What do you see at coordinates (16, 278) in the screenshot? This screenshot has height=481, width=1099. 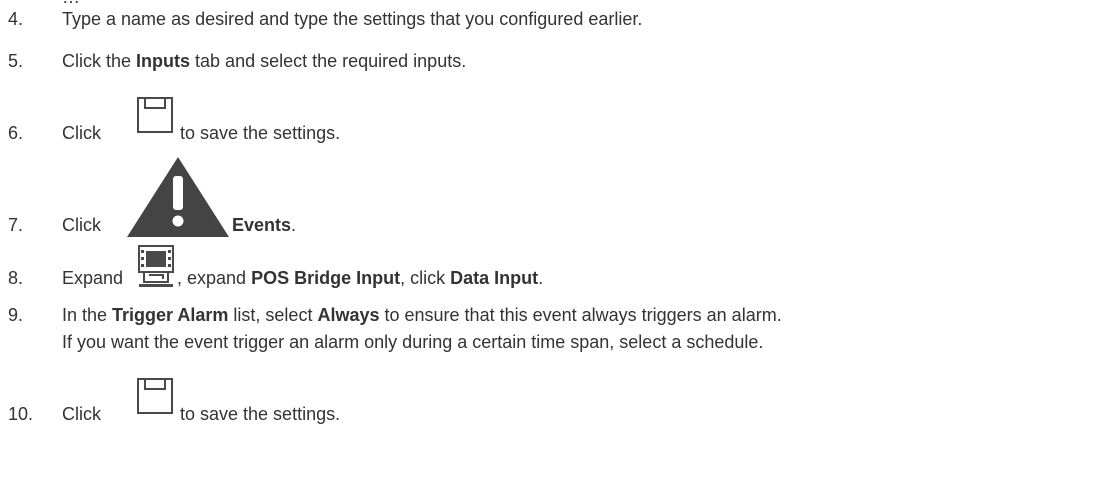 I see `step-number: 8.` at bounding box center [16, 278].